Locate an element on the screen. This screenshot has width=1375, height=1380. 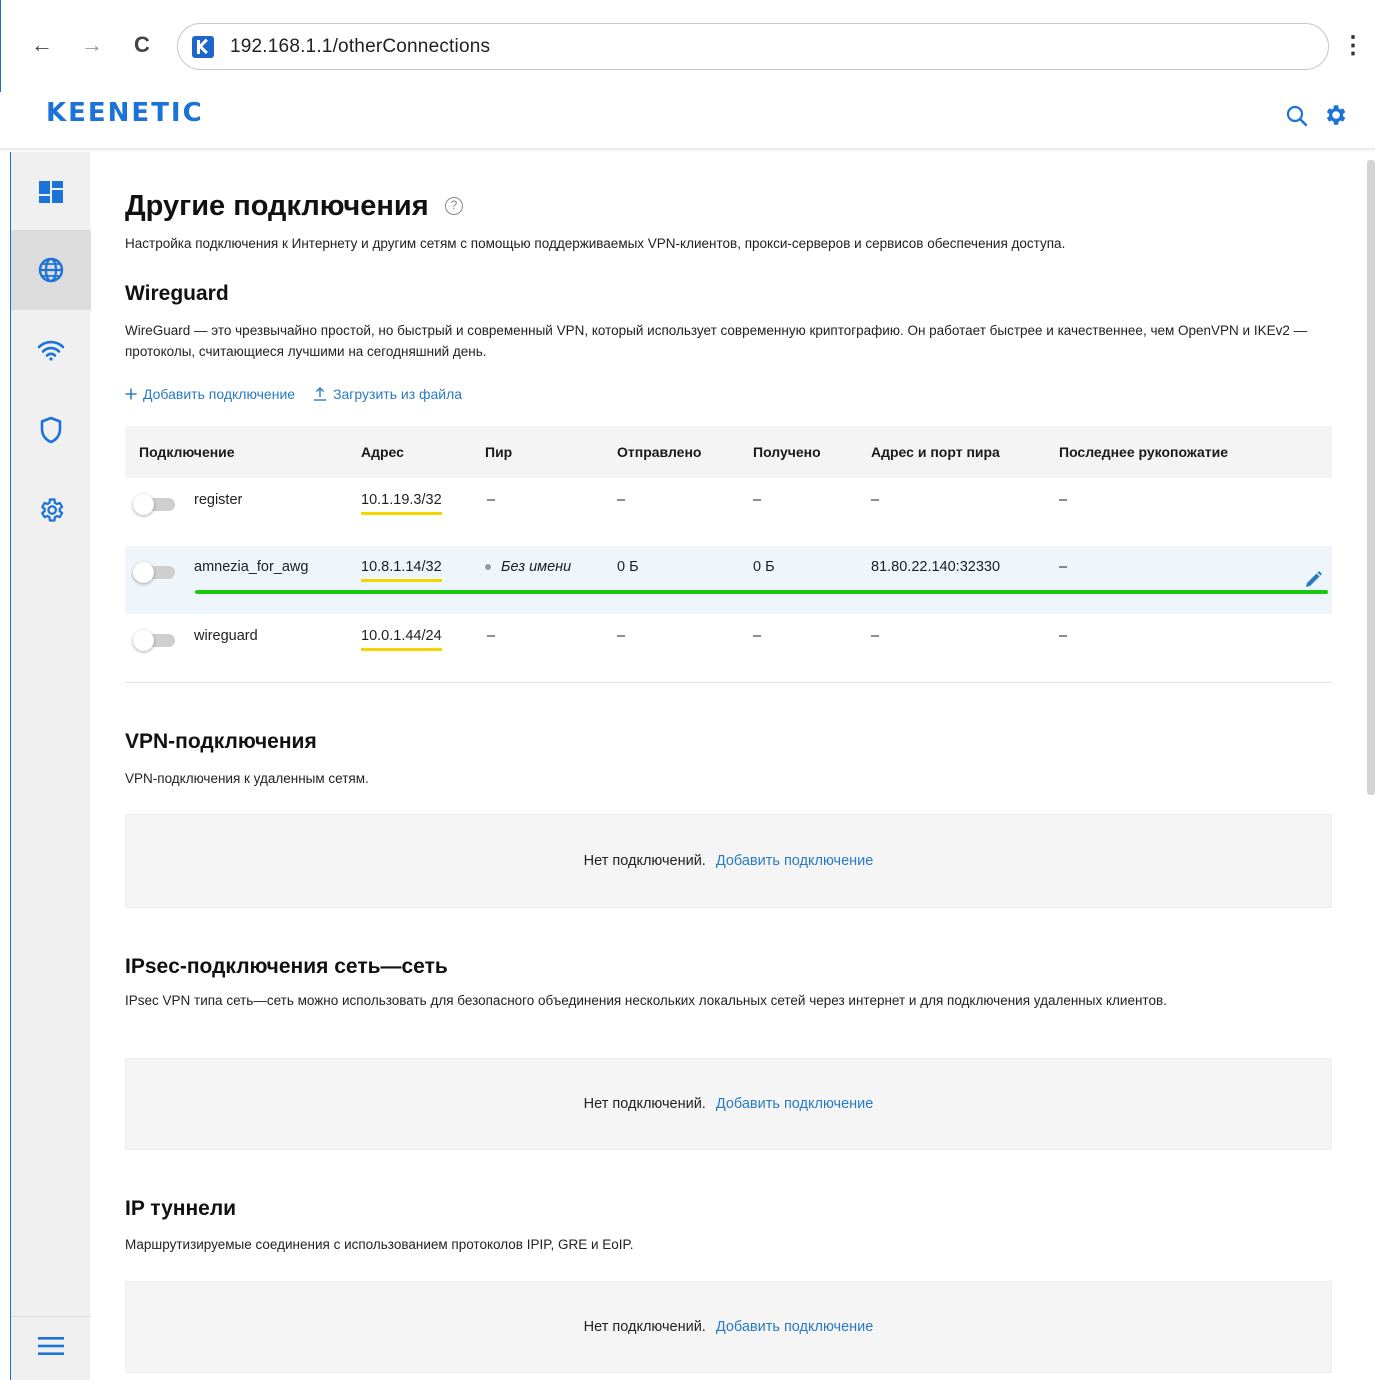
peer-address: 81.80.22.140:32330 is located at coordinates (936, 567).